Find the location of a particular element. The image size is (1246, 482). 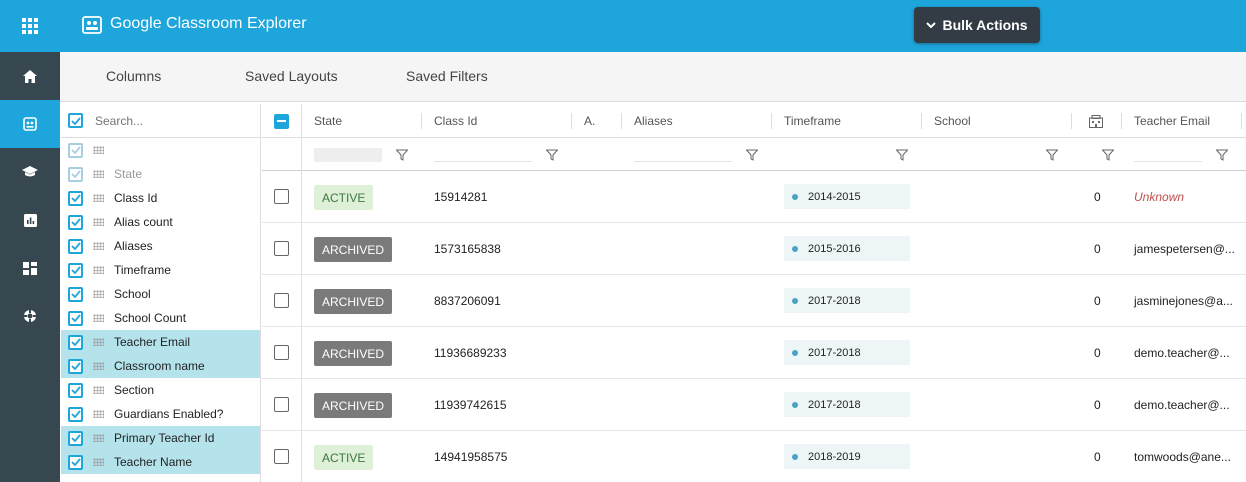

column-list-item: State is located at coordinates (160, 174).